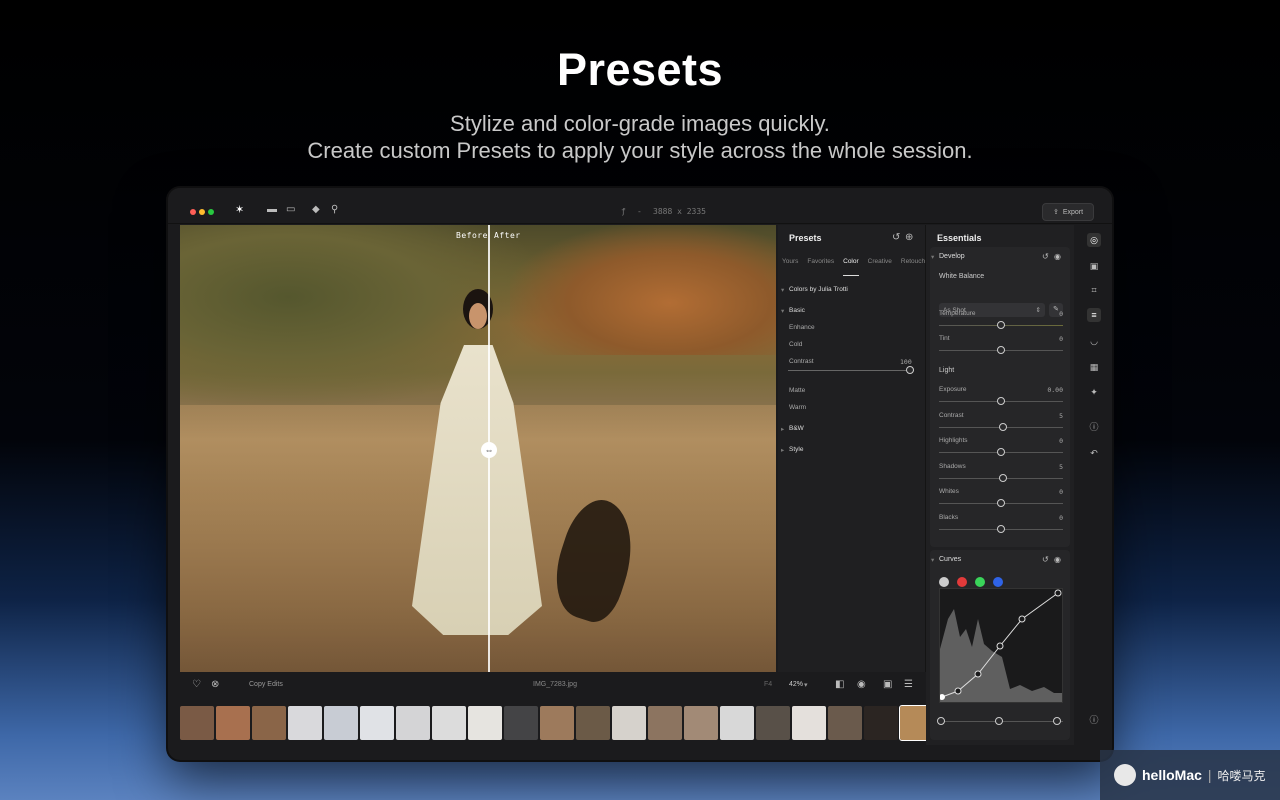 This screenshot has width=1280, height=800. Describe the element at coordinates (851, 370) in the screenshot. I see `preset-amount-slider` at that location.